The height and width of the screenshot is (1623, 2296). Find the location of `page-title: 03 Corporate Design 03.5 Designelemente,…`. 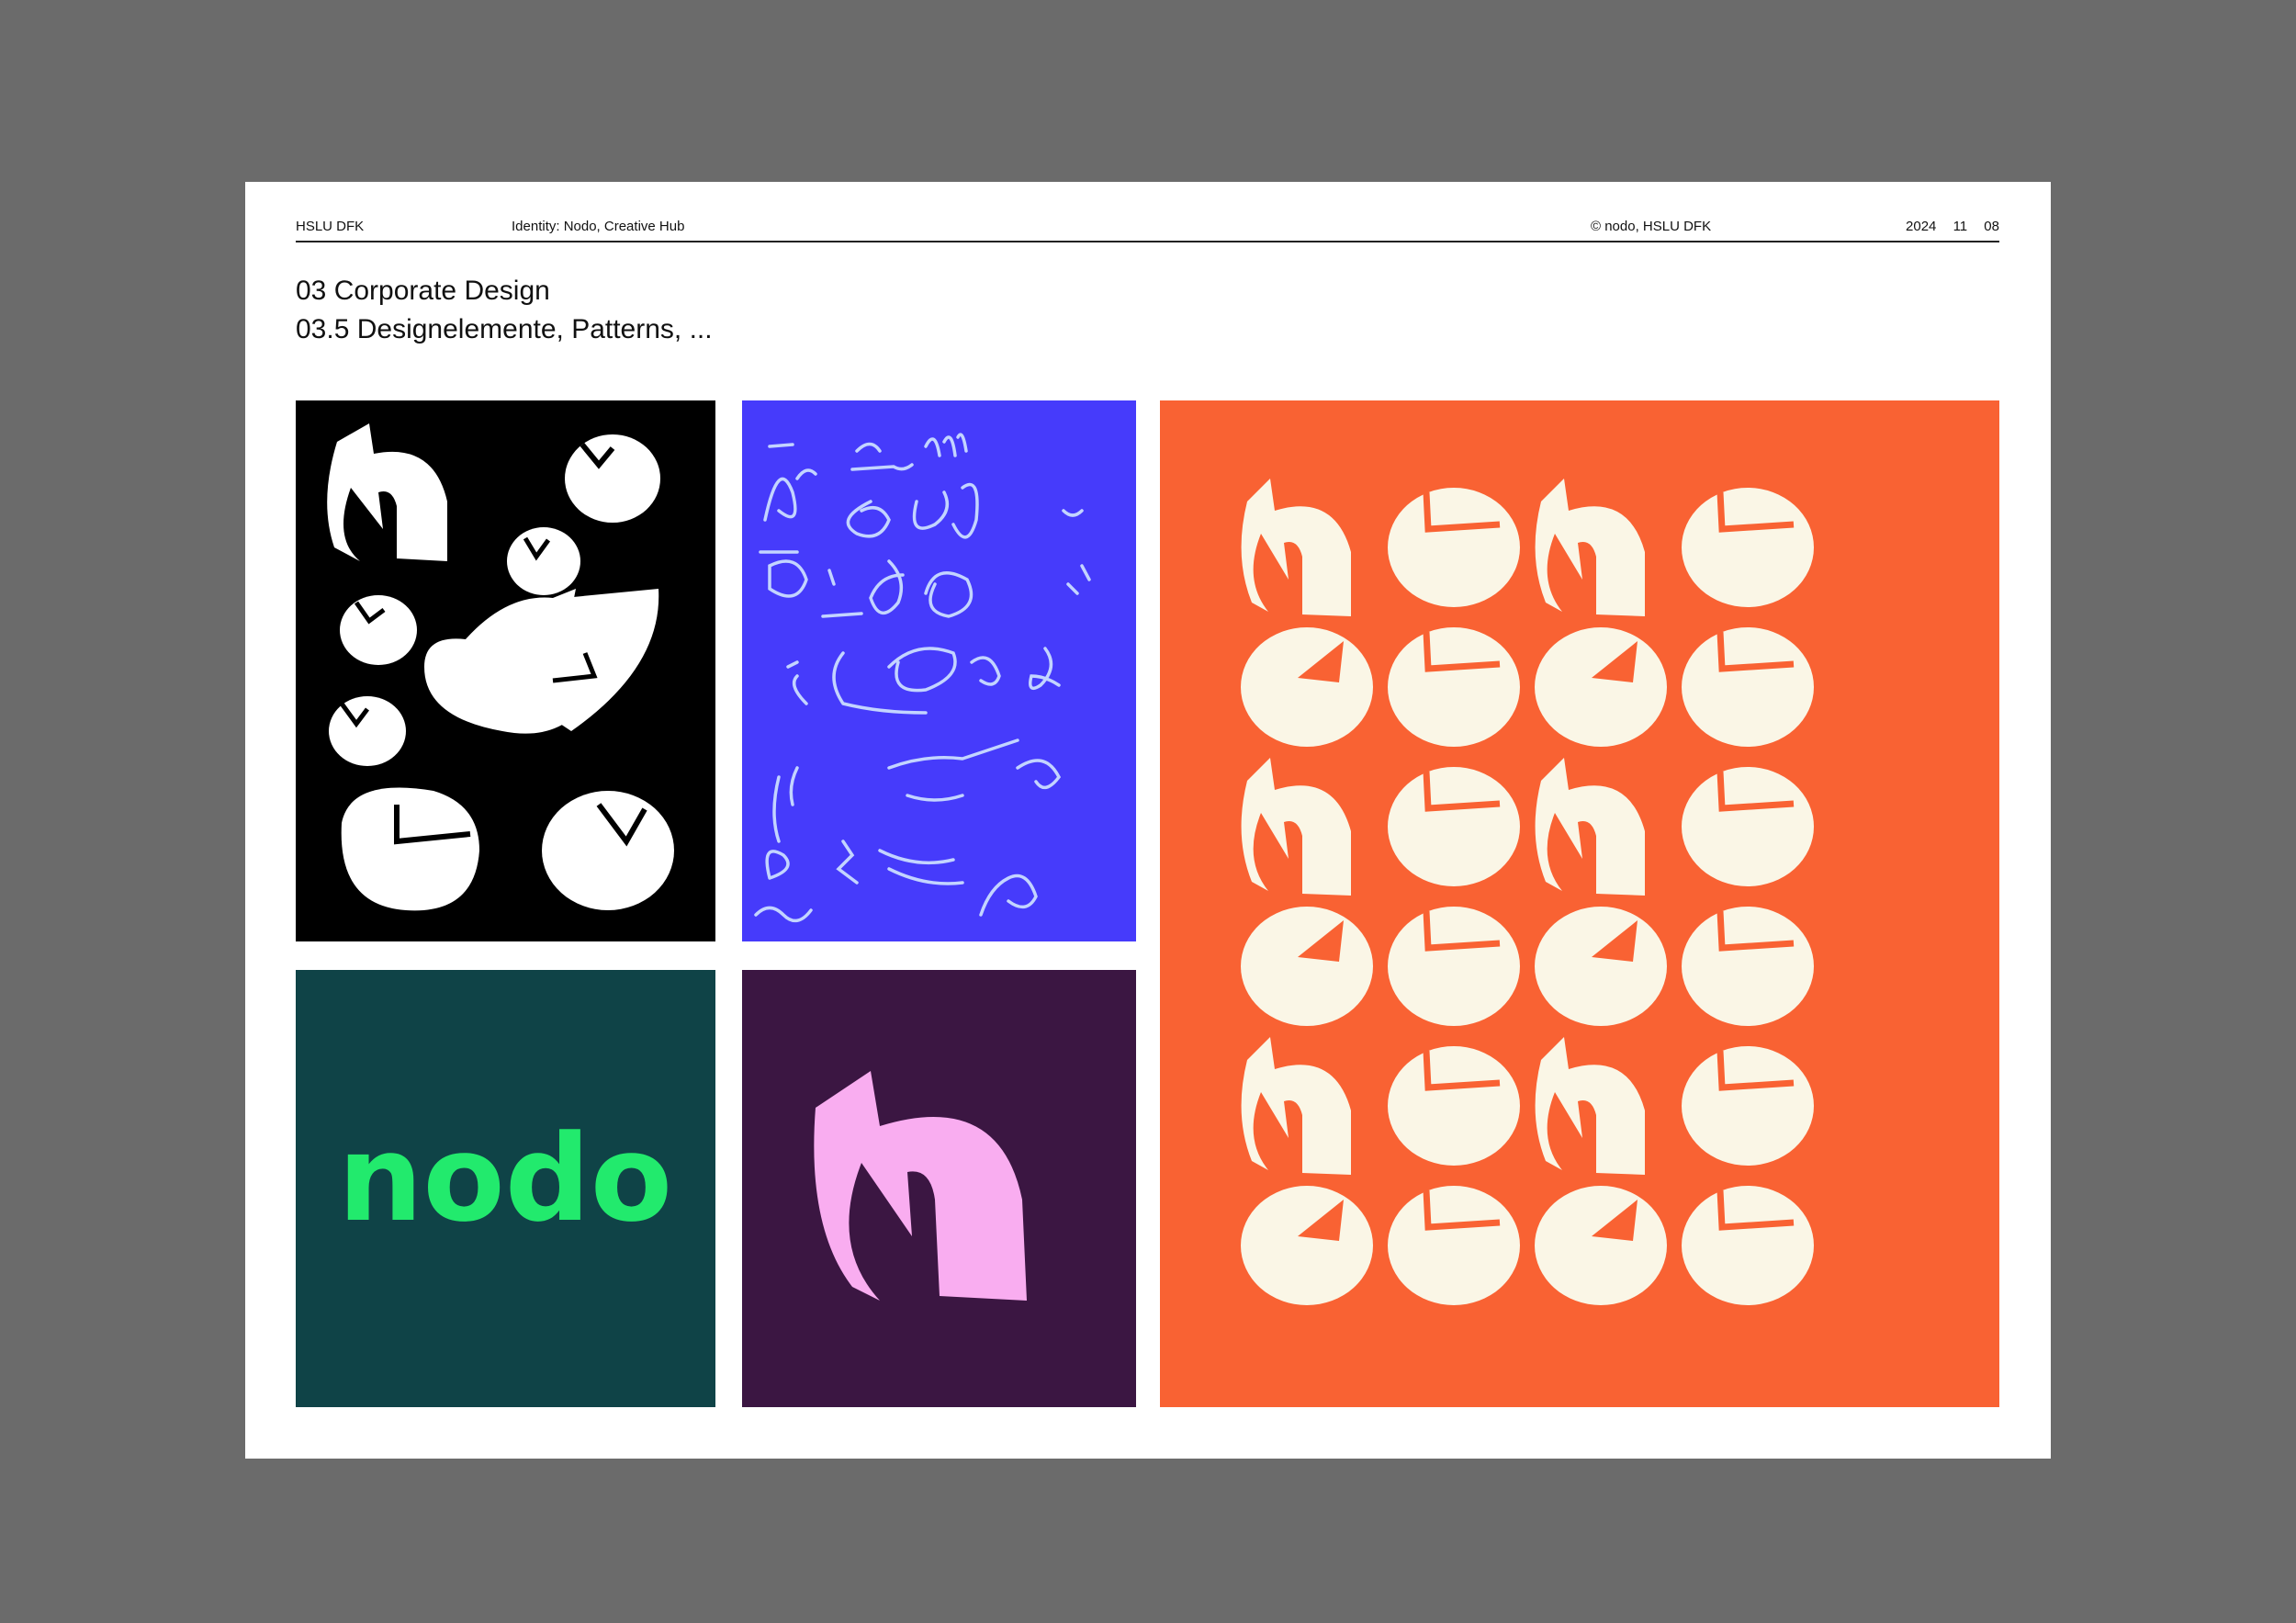

page-title: 03 Corporate Design 03.5 Designelemente,… is located at coordinates (504, 310).